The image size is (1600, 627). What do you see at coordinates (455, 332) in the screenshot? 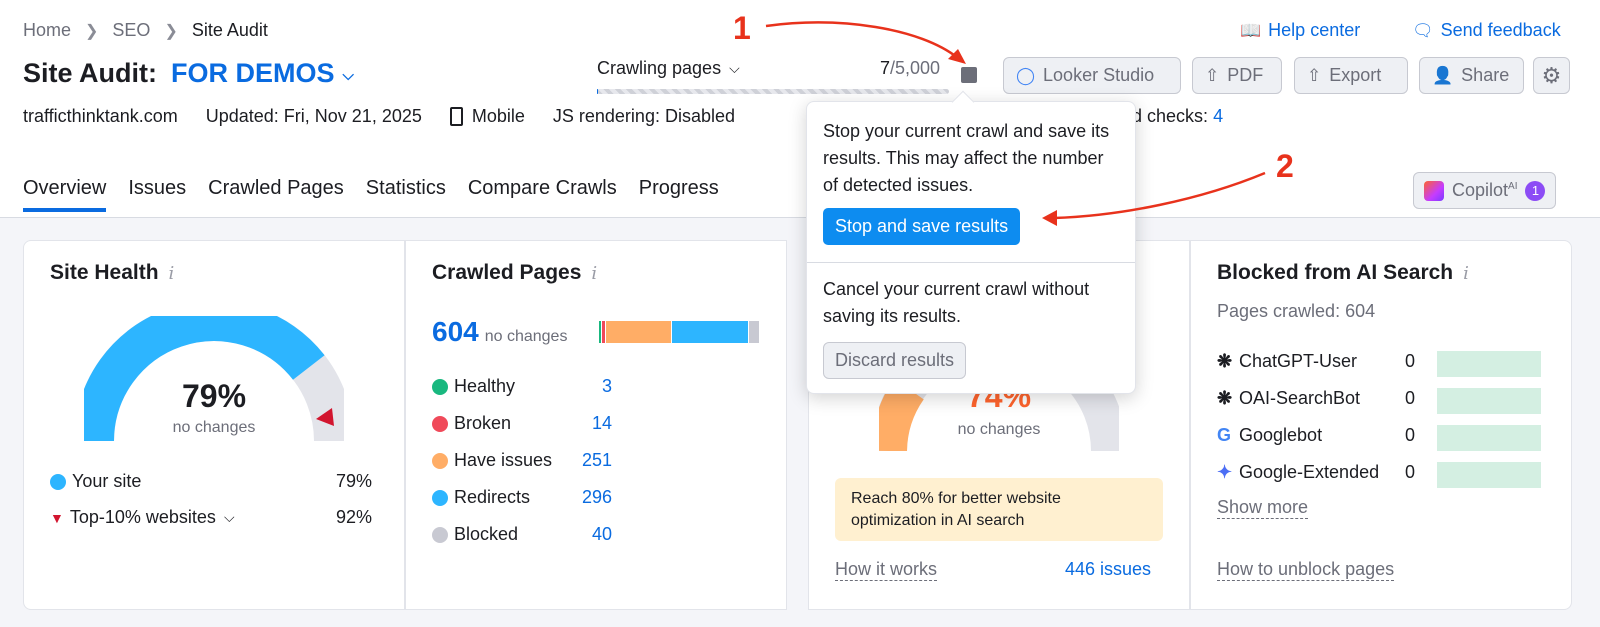
I see `crawled-total-value: 604` at bounding box center [455, 332].